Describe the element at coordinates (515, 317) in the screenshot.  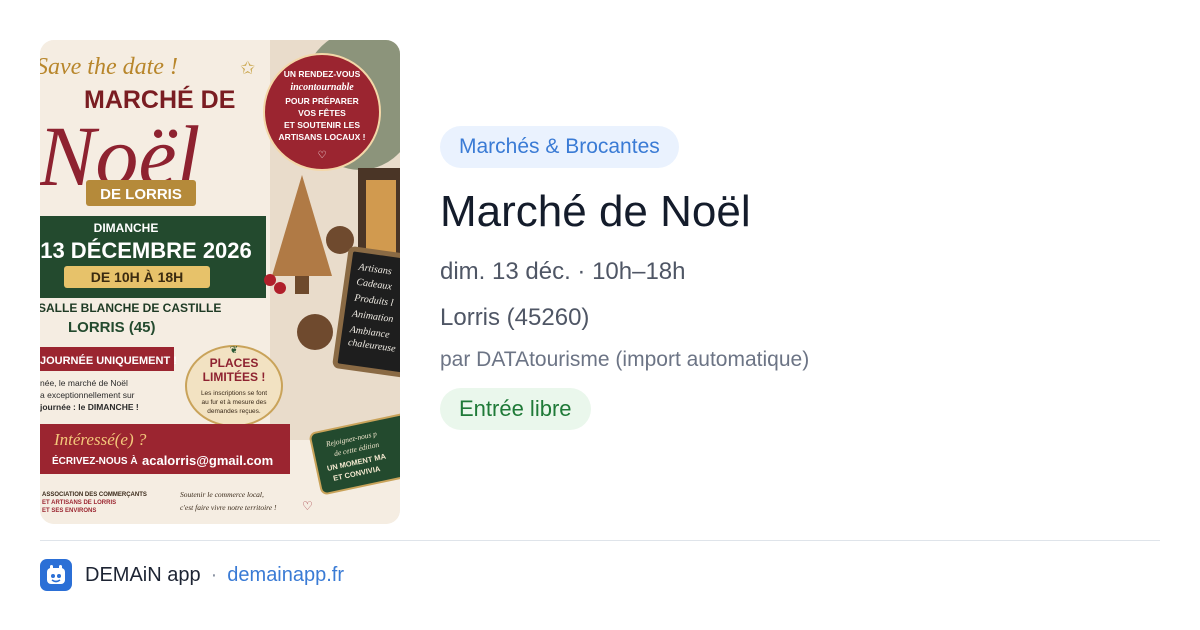
I see `event-location: Lorris (45260)` at that location.